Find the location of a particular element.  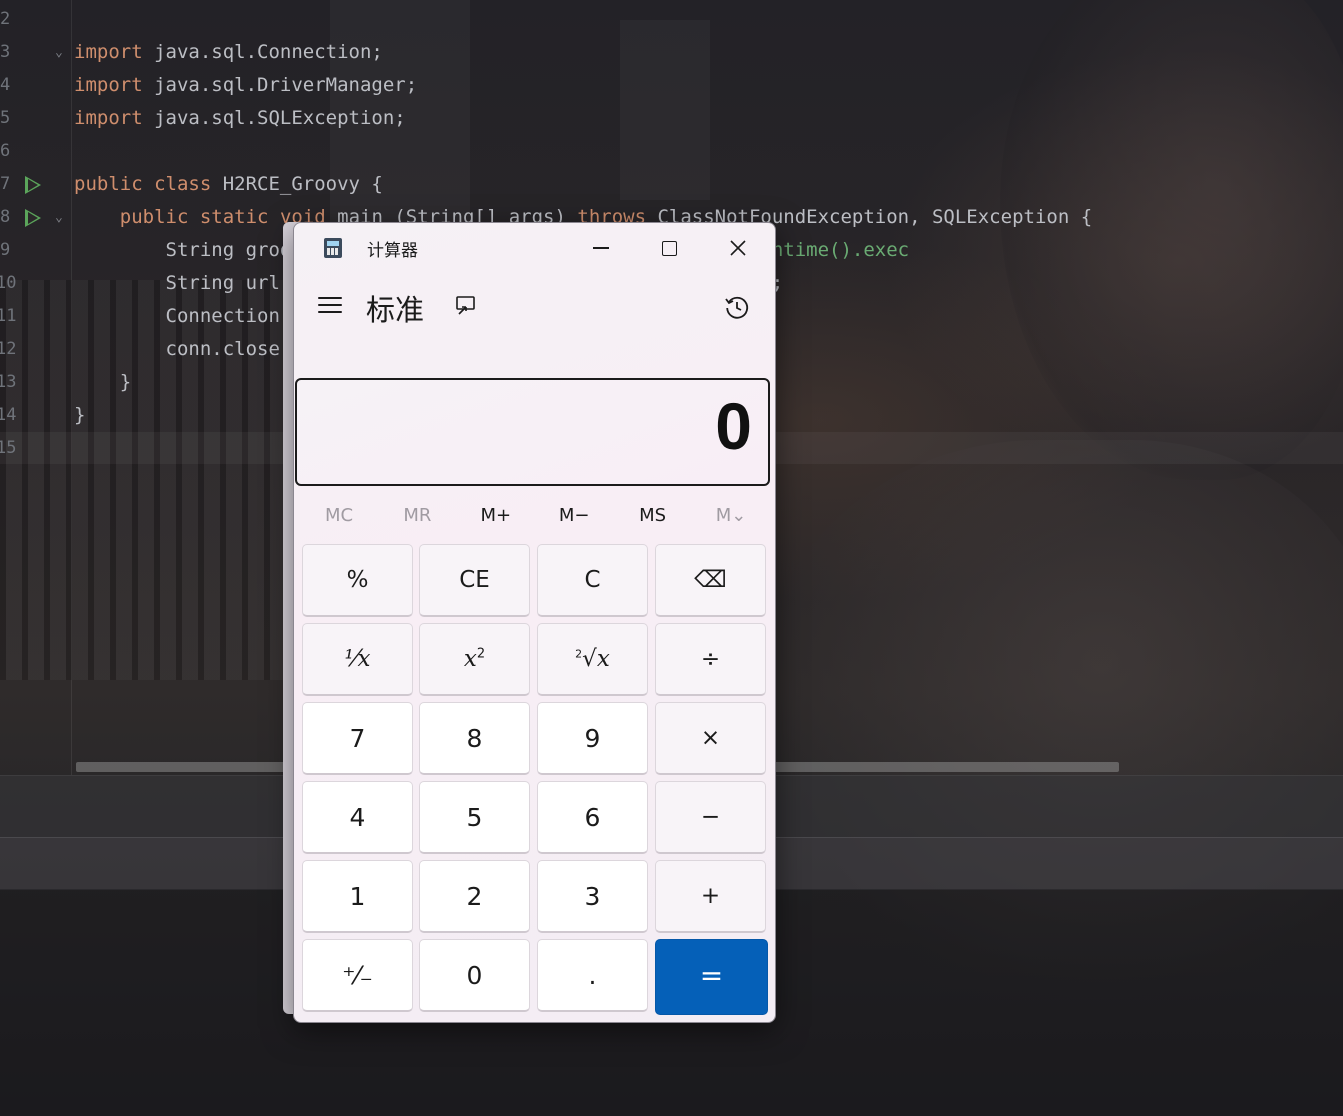

close-icon is located at coordinates (738, 248).